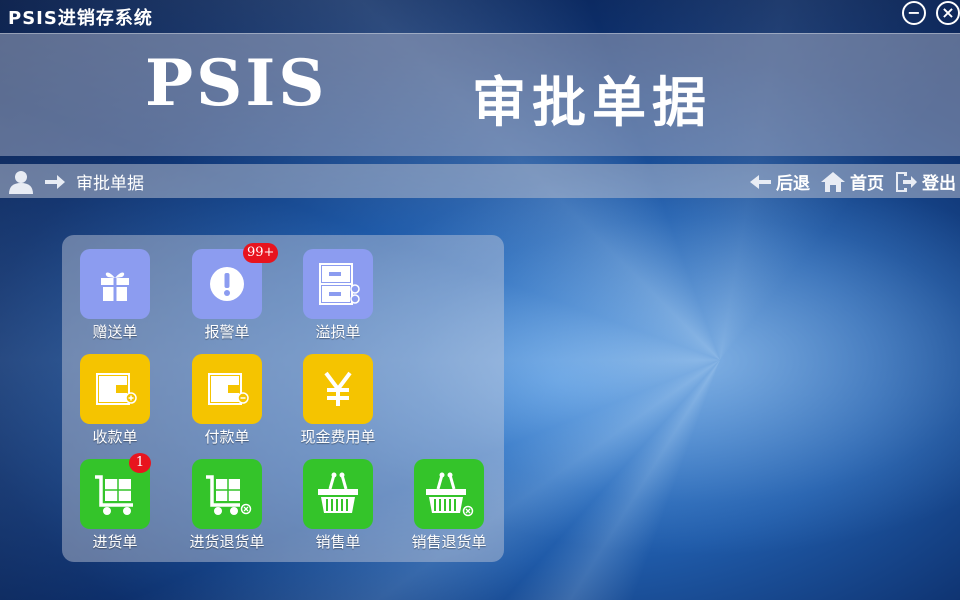  What do you see at coordinates (114, 495) in the screenshot?
I see `cart-icon` at bounding box center [114, 495].